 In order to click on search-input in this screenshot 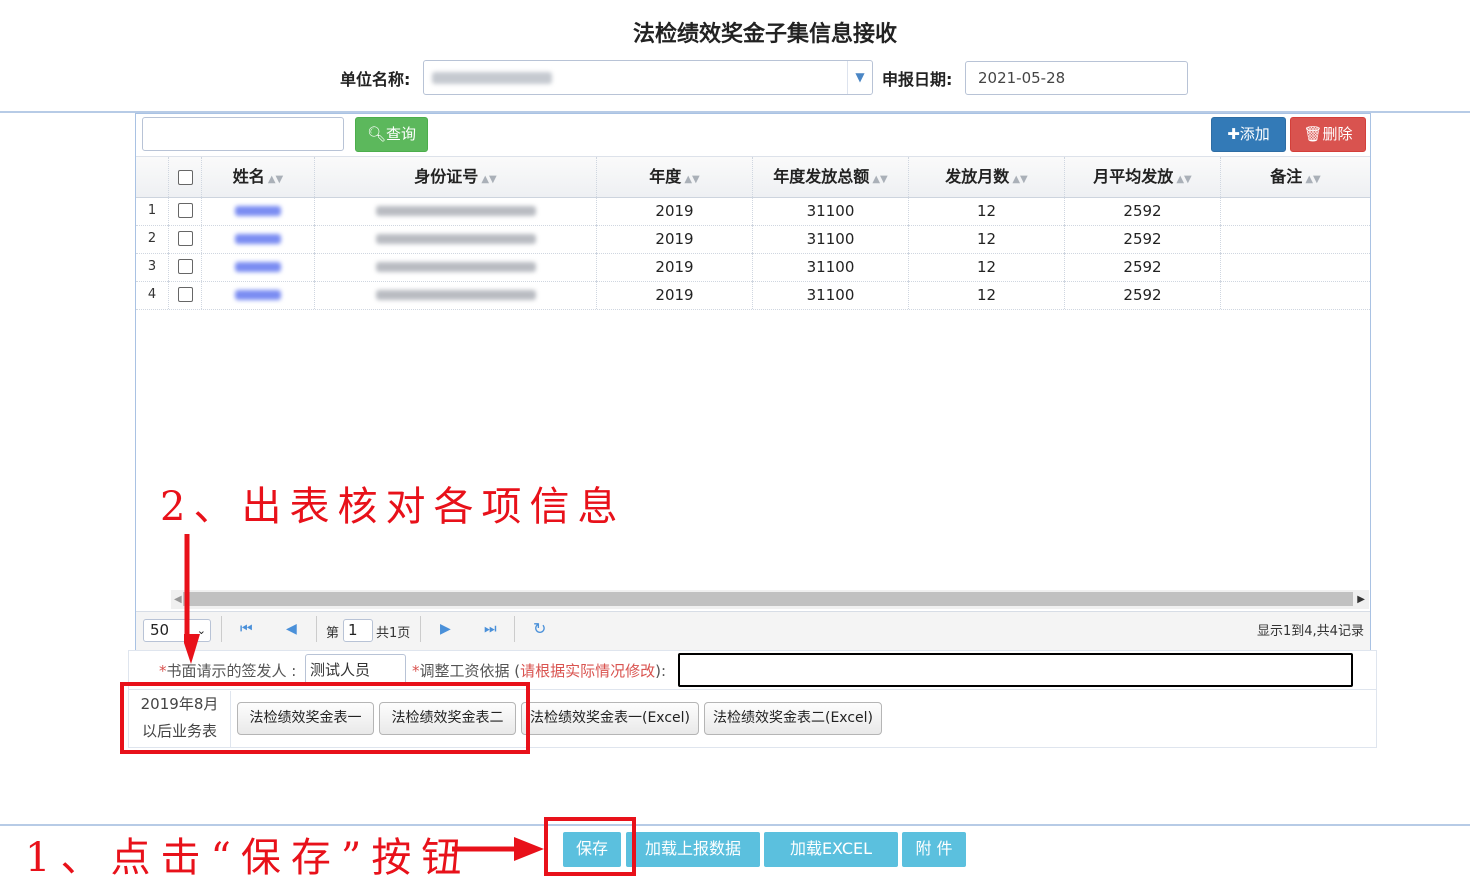, I will do `click(243, 134)`.